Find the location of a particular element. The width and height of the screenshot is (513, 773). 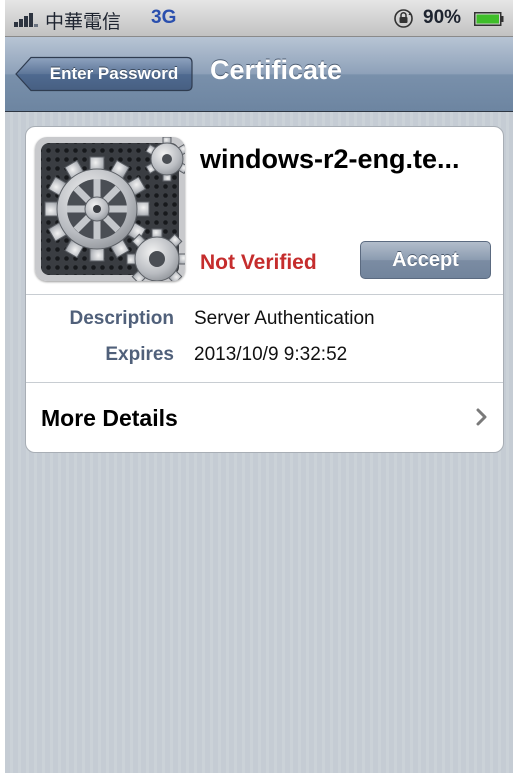

carrier-name: 中華電信 is located at coordinates (83, 22).